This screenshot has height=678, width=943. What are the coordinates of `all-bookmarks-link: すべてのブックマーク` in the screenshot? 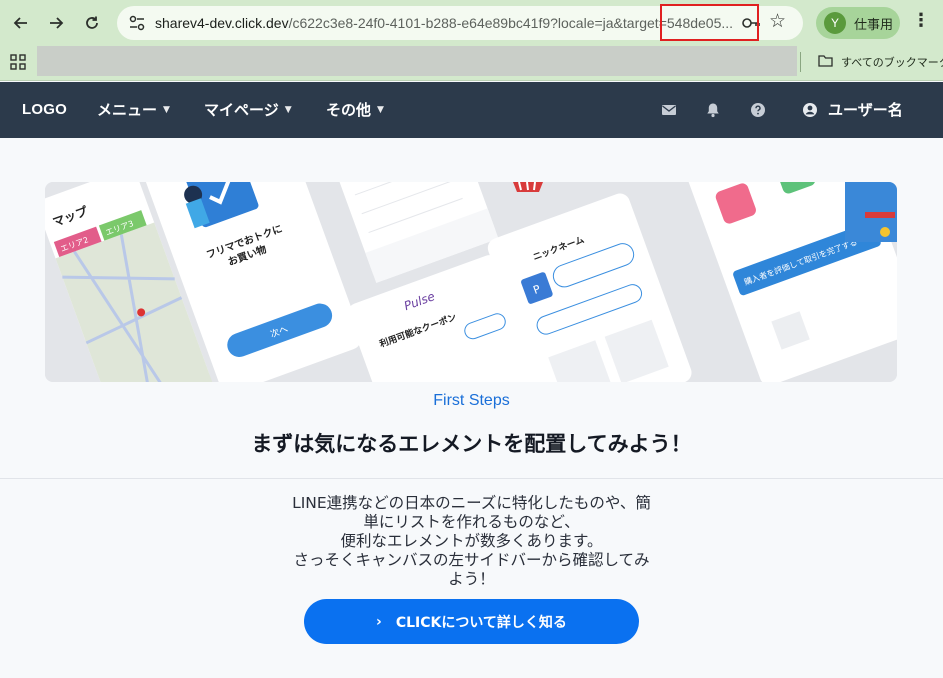 It's located at (892, 62).